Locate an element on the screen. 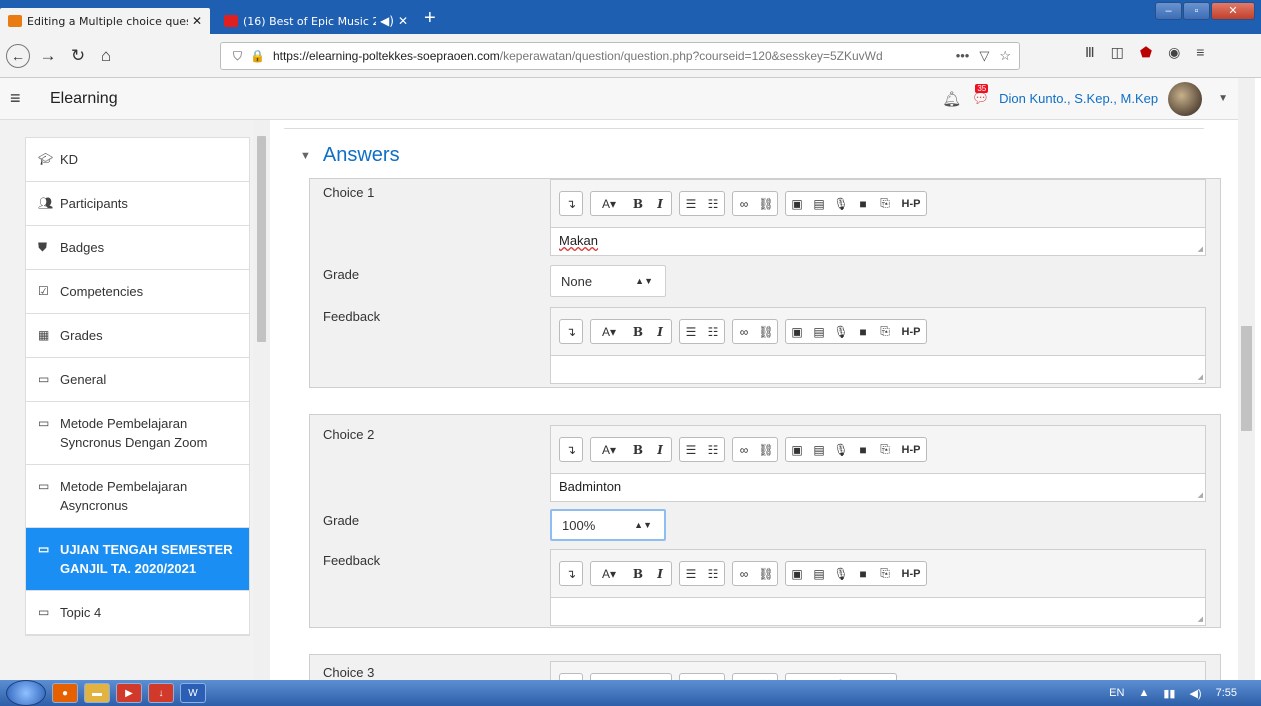 The height and width of the screenshot is (706, 1261). download-icon: ↓ is located at coordinates (161, 693).